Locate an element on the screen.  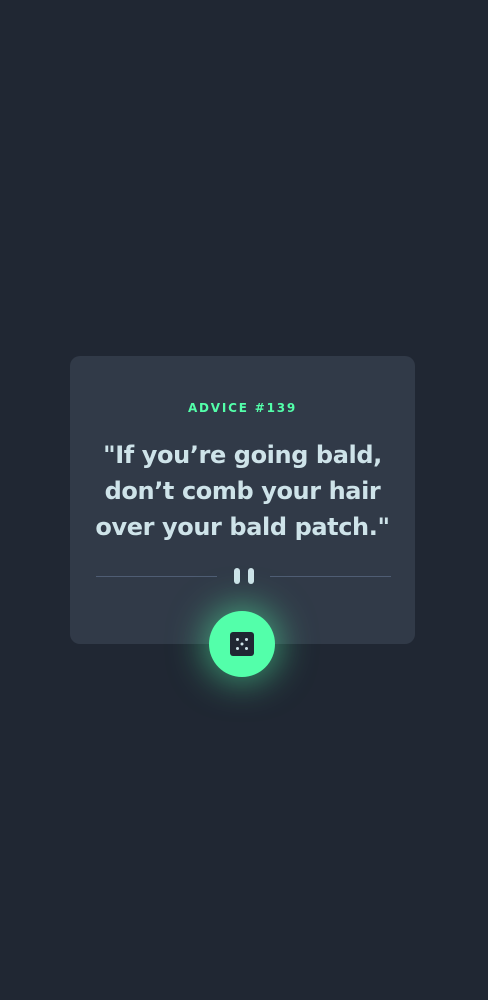
advice-number: ADVICE #139 is located at coordinates (242, 408).